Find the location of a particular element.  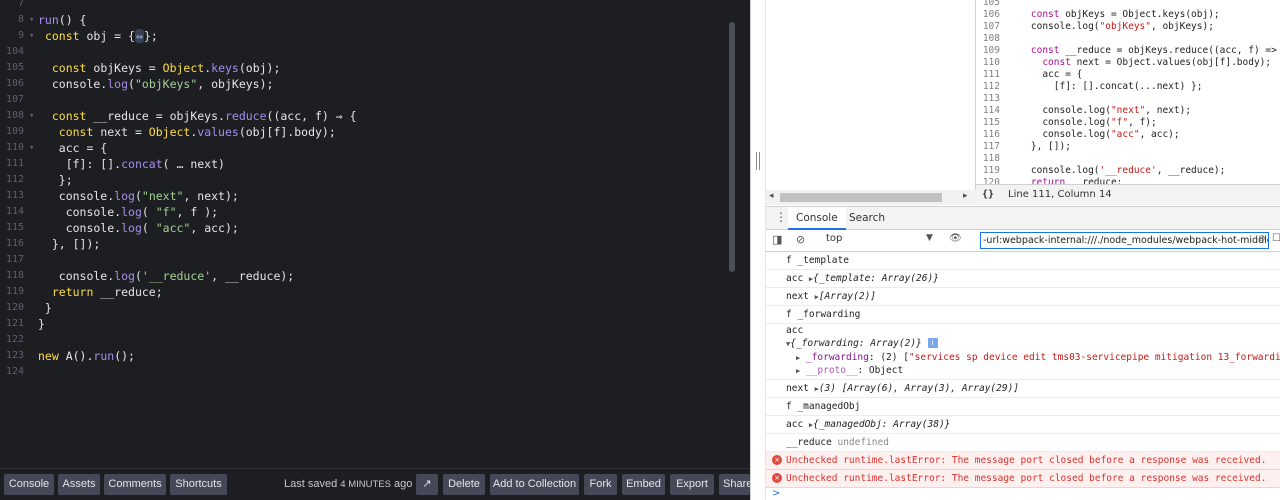

horizontal-scrollbar: ◂ ▸ is located at coordinates (871, 197).